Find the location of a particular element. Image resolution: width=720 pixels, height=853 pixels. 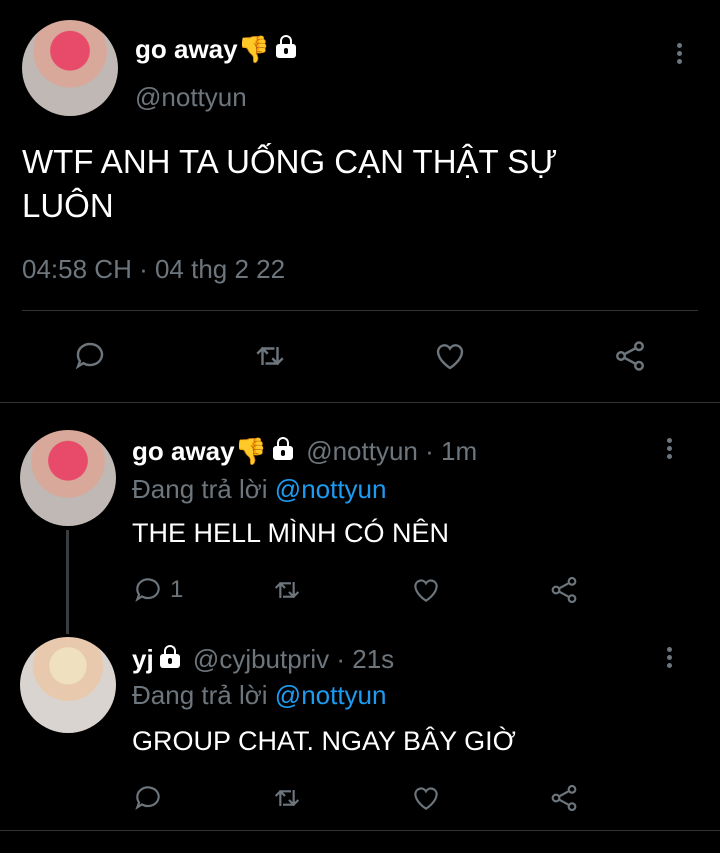

handle: @cyjbutpriv is located at coordinates (261, 659).